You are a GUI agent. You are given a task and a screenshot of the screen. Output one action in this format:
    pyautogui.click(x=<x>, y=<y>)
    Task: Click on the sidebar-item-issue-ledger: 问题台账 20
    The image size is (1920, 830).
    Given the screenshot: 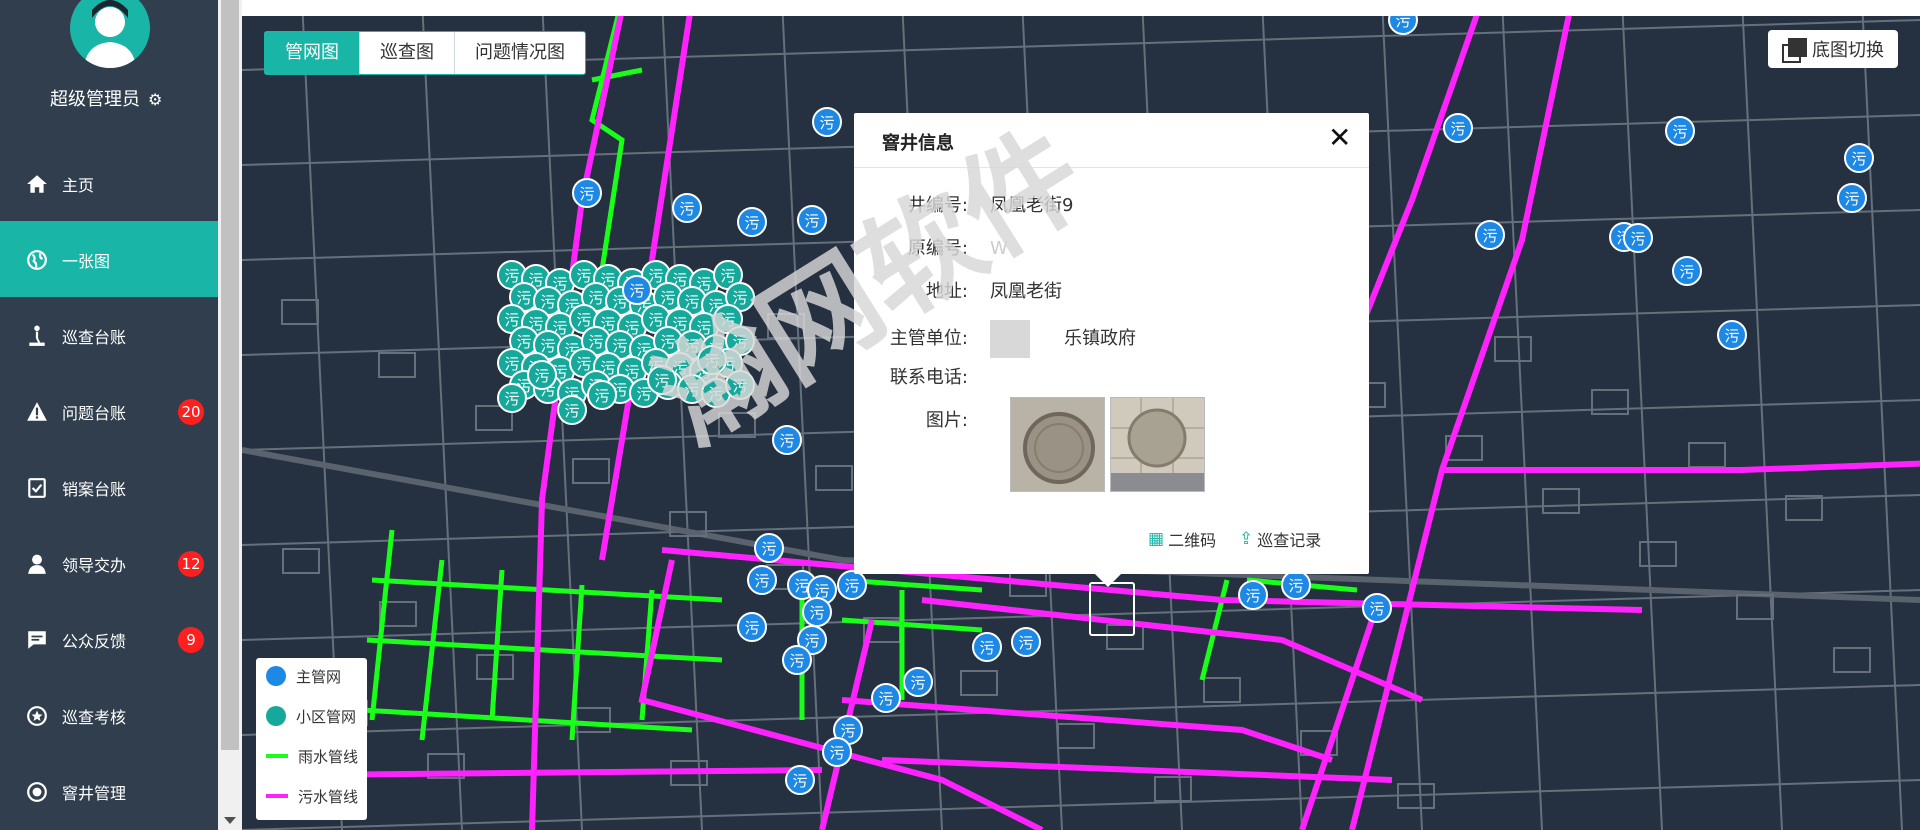 What is the action you would take?
    pyautogui.click(x=109, y=411)
    